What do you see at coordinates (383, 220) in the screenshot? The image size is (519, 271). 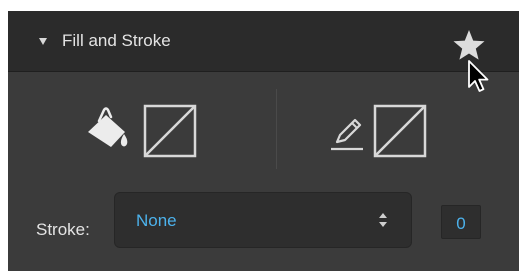 I see `up-down-arrows-icon` at bounding box center [383, 220].